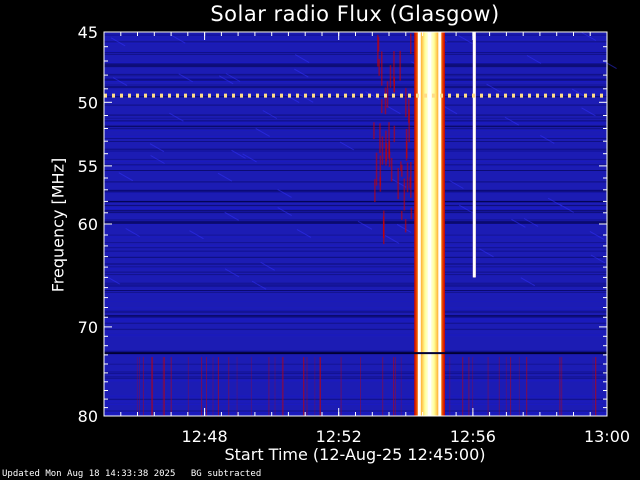 The image size is (640, 480). What do you see at coordinates (88, 327) in the screenshot?
I see `y-tick-label: 70` at bounding box center [88, 327].